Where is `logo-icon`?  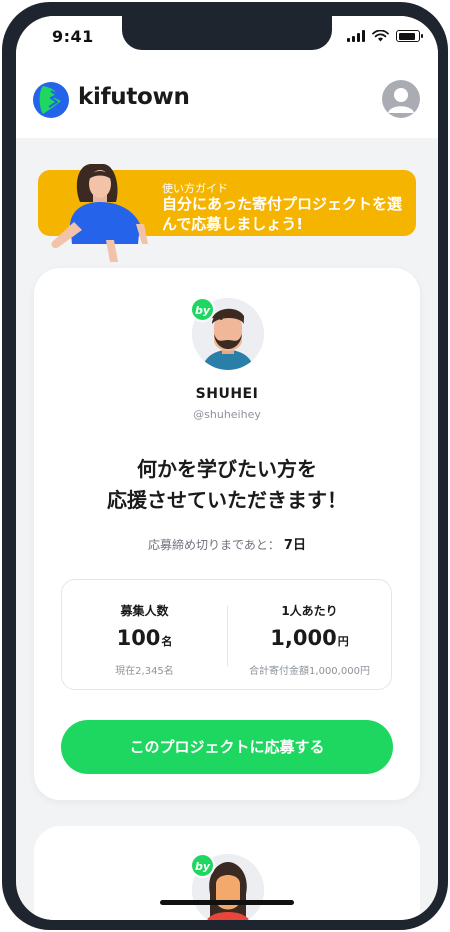 logo-icon is located at coordinates (51, 100).